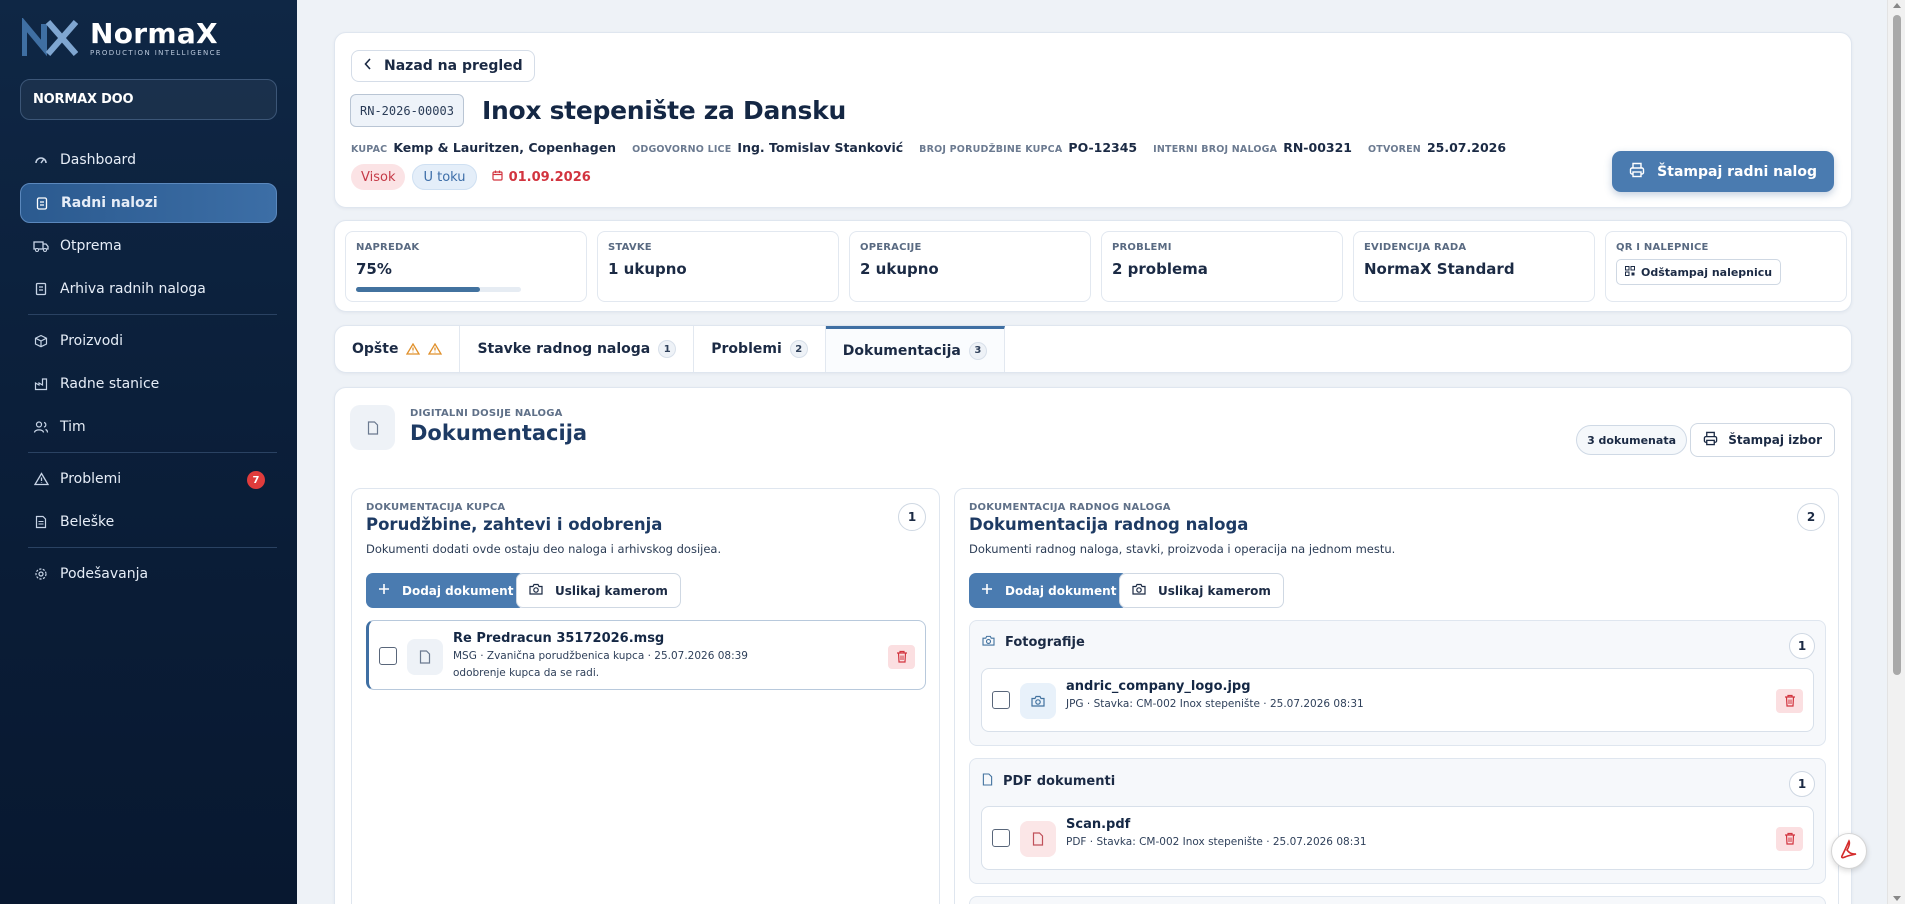  What do you see at coordinates (148, 522) in the screenshot?
I see `sidebar-item-beleske: Beleške` at bounding box center [148, 522].